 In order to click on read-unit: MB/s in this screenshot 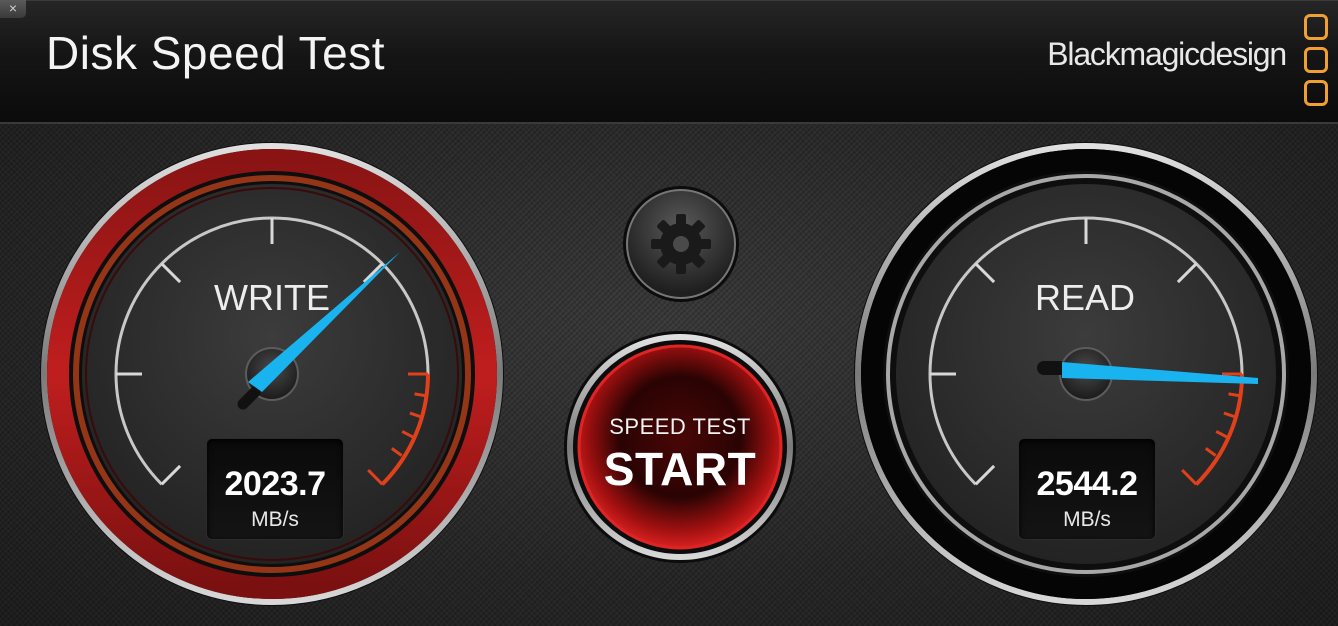, I will do `click(1087, 519)`.